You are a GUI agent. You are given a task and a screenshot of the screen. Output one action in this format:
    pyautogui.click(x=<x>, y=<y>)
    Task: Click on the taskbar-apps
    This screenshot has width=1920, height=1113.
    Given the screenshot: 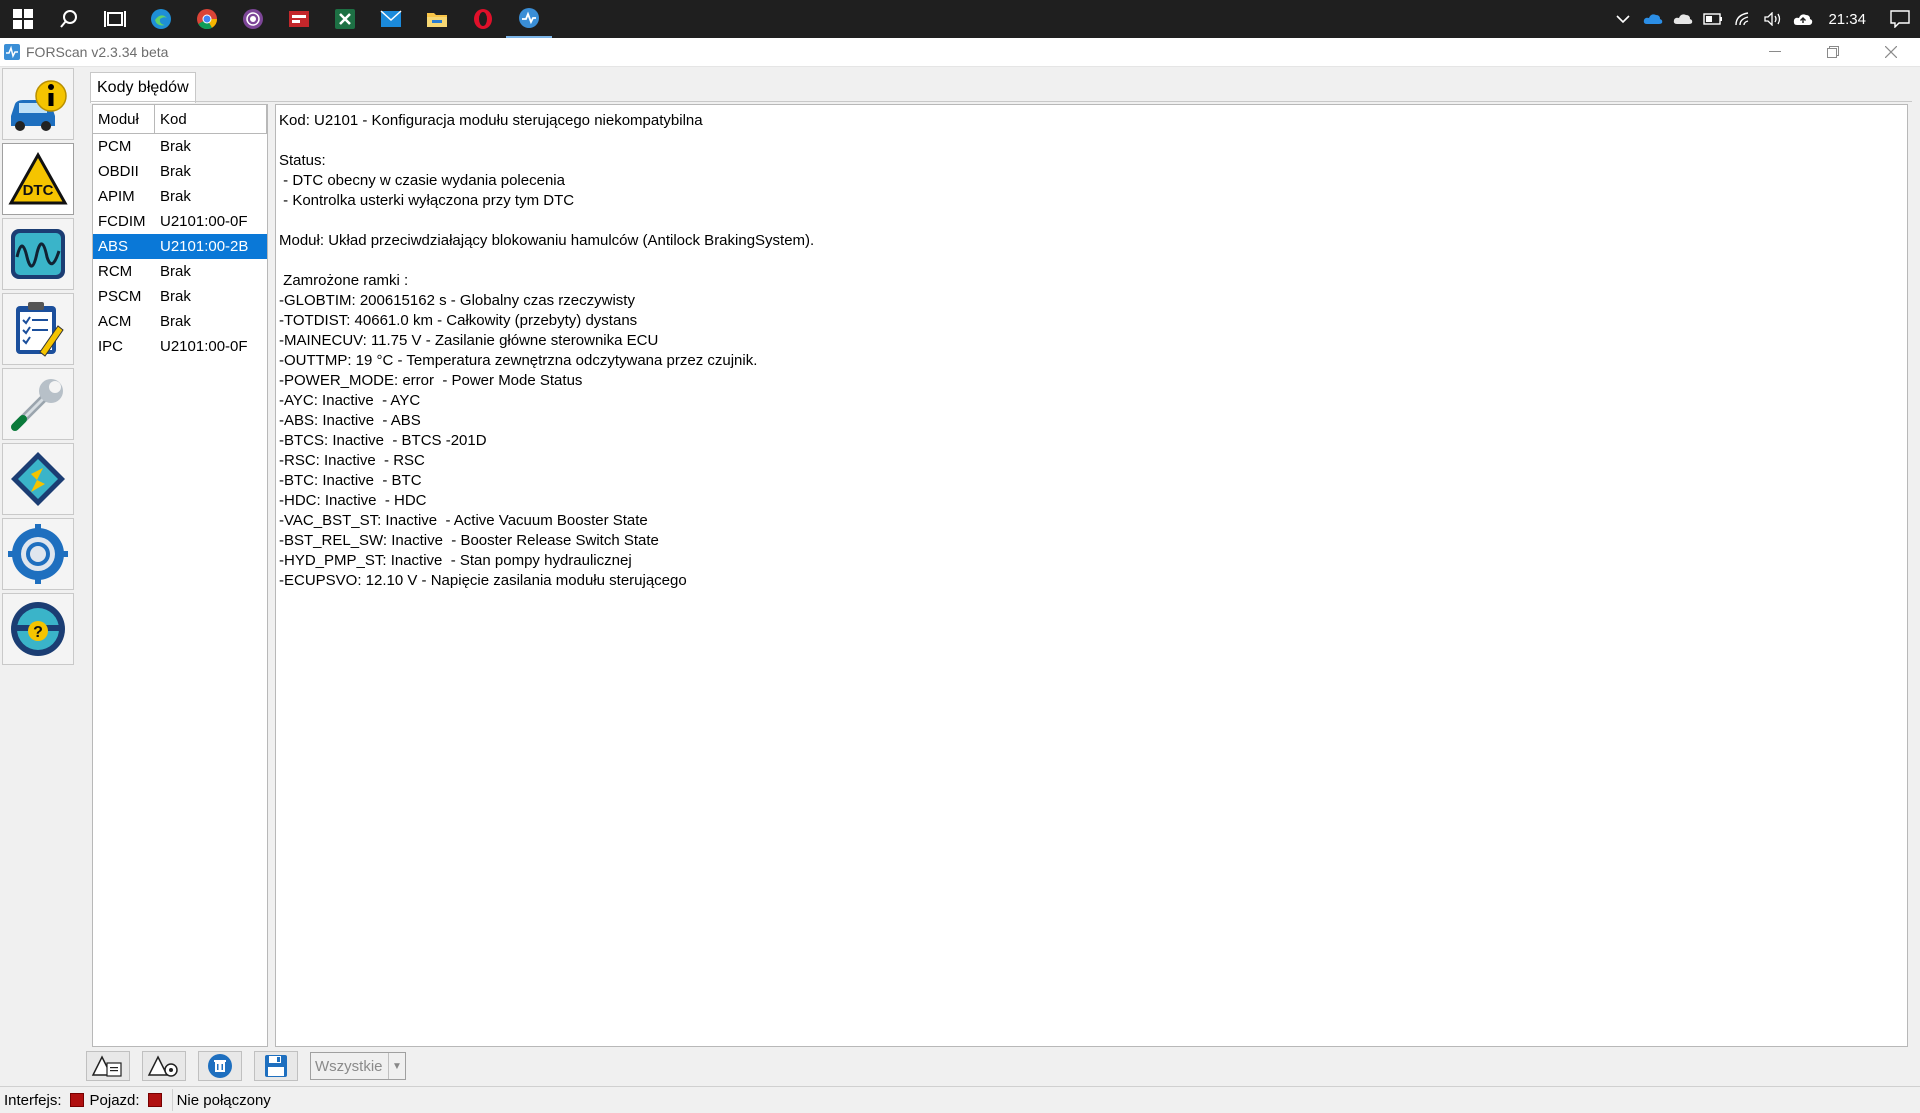 What is the action you would take?
    pyautogui.click(x=276, y=19)
    